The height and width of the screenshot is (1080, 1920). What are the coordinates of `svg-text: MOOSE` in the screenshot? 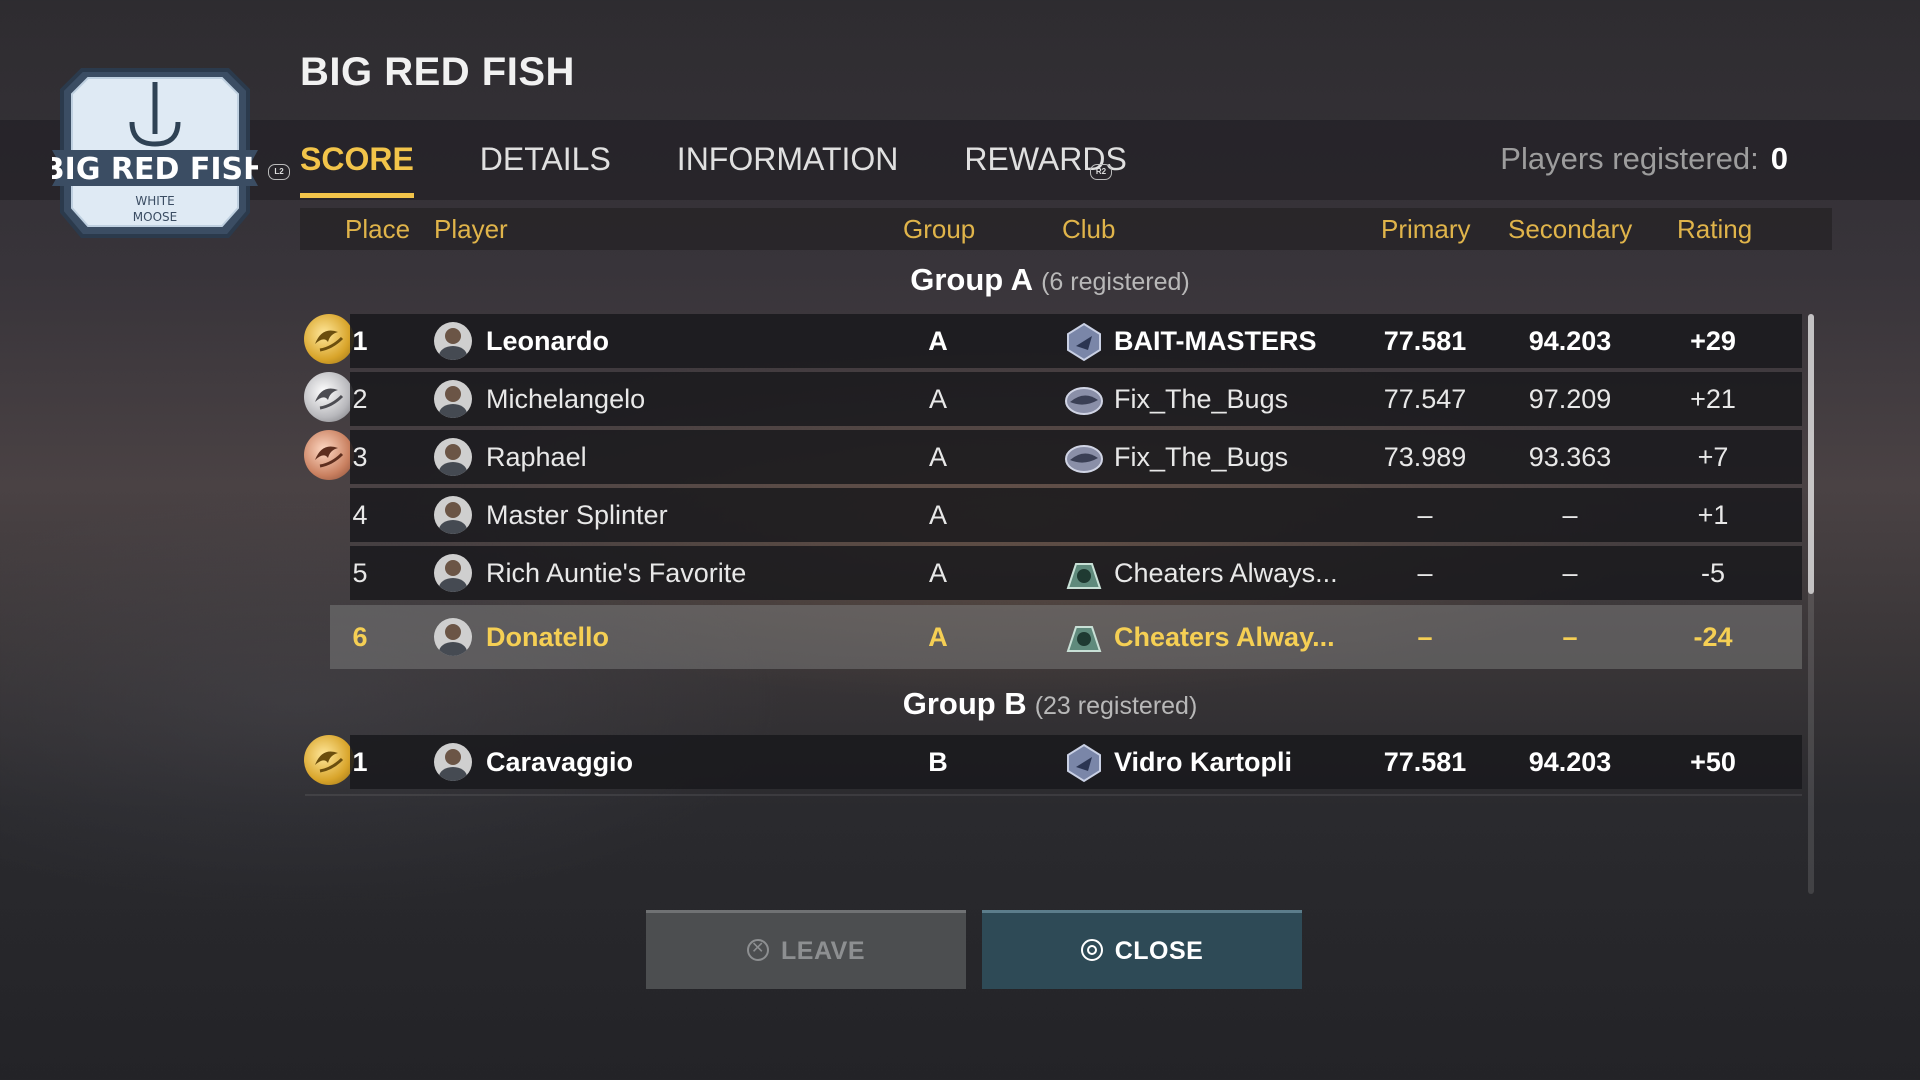 It's located at (155, 217).